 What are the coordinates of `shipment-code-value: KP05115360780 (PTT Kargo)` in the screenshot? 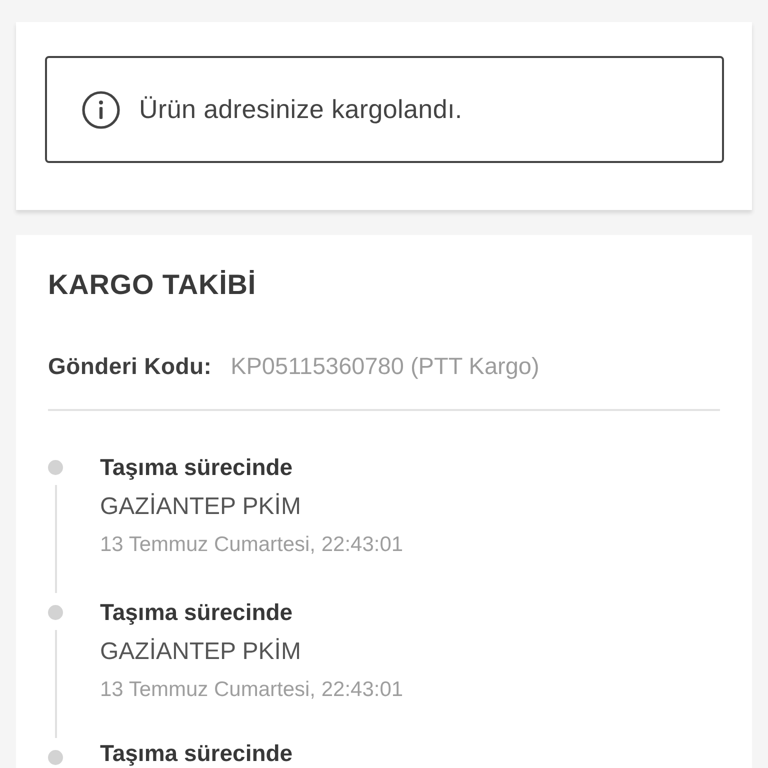 It's located at (385, 366).